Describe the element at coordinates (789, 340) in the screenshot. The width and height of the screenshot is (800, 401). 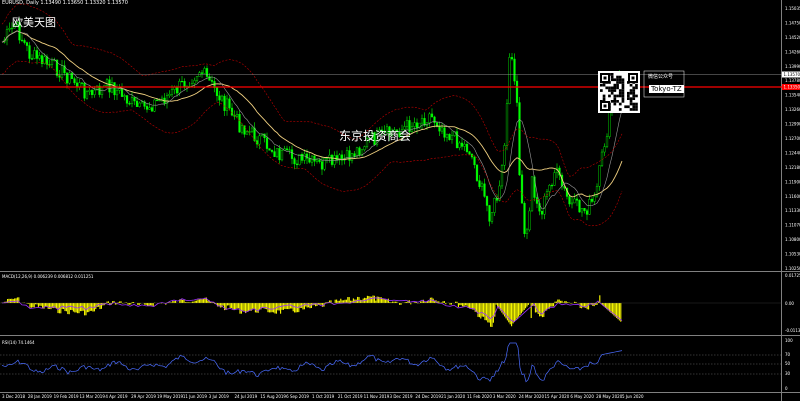
I see `rsi-axis-label: 100` at that location.